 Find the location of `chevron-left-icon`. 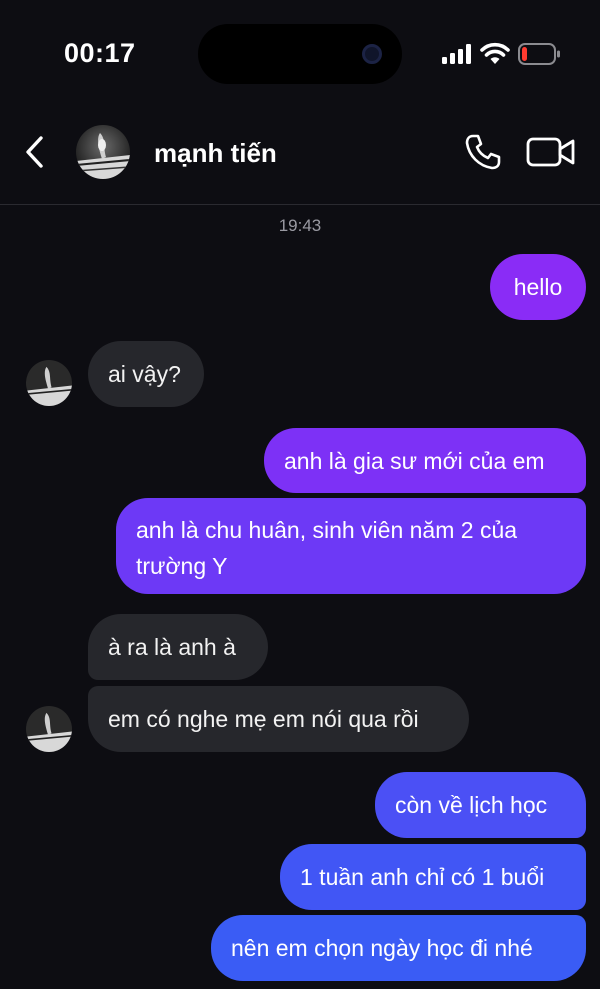

chevron-left-icon is located at coordinates (35, 152).